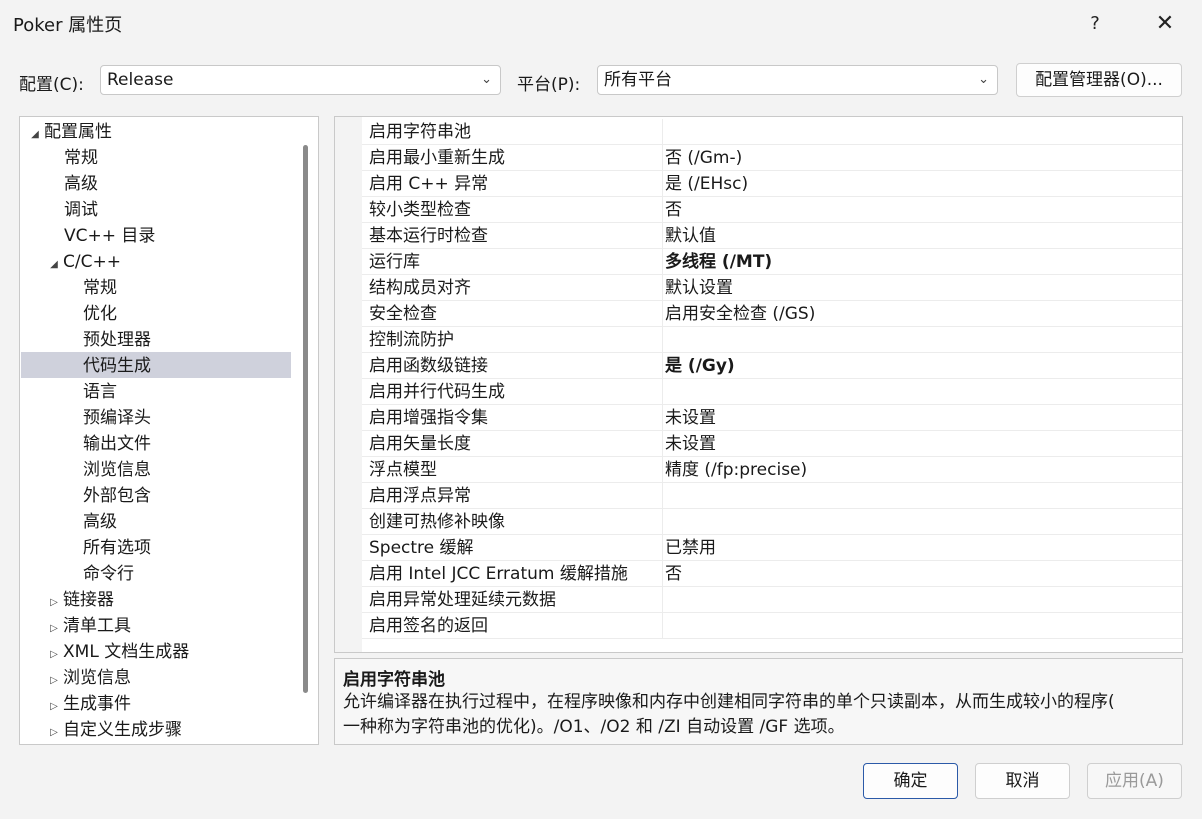 This screenshot has height=819, width=1202. I want to click on property-row: 结构成员对齐 默认设置, so click(772, 288).